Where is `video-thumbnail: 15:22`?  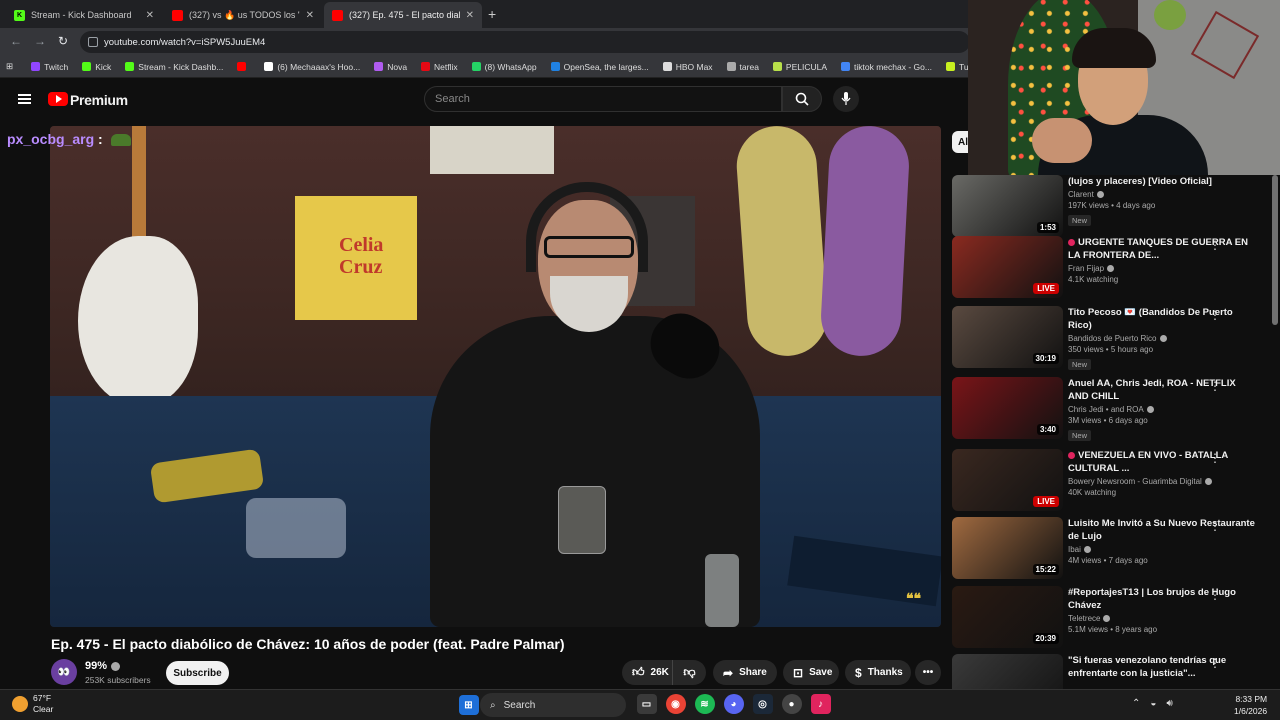
video-thumbnail: 15:22 is located at coordinates (1007, 548).